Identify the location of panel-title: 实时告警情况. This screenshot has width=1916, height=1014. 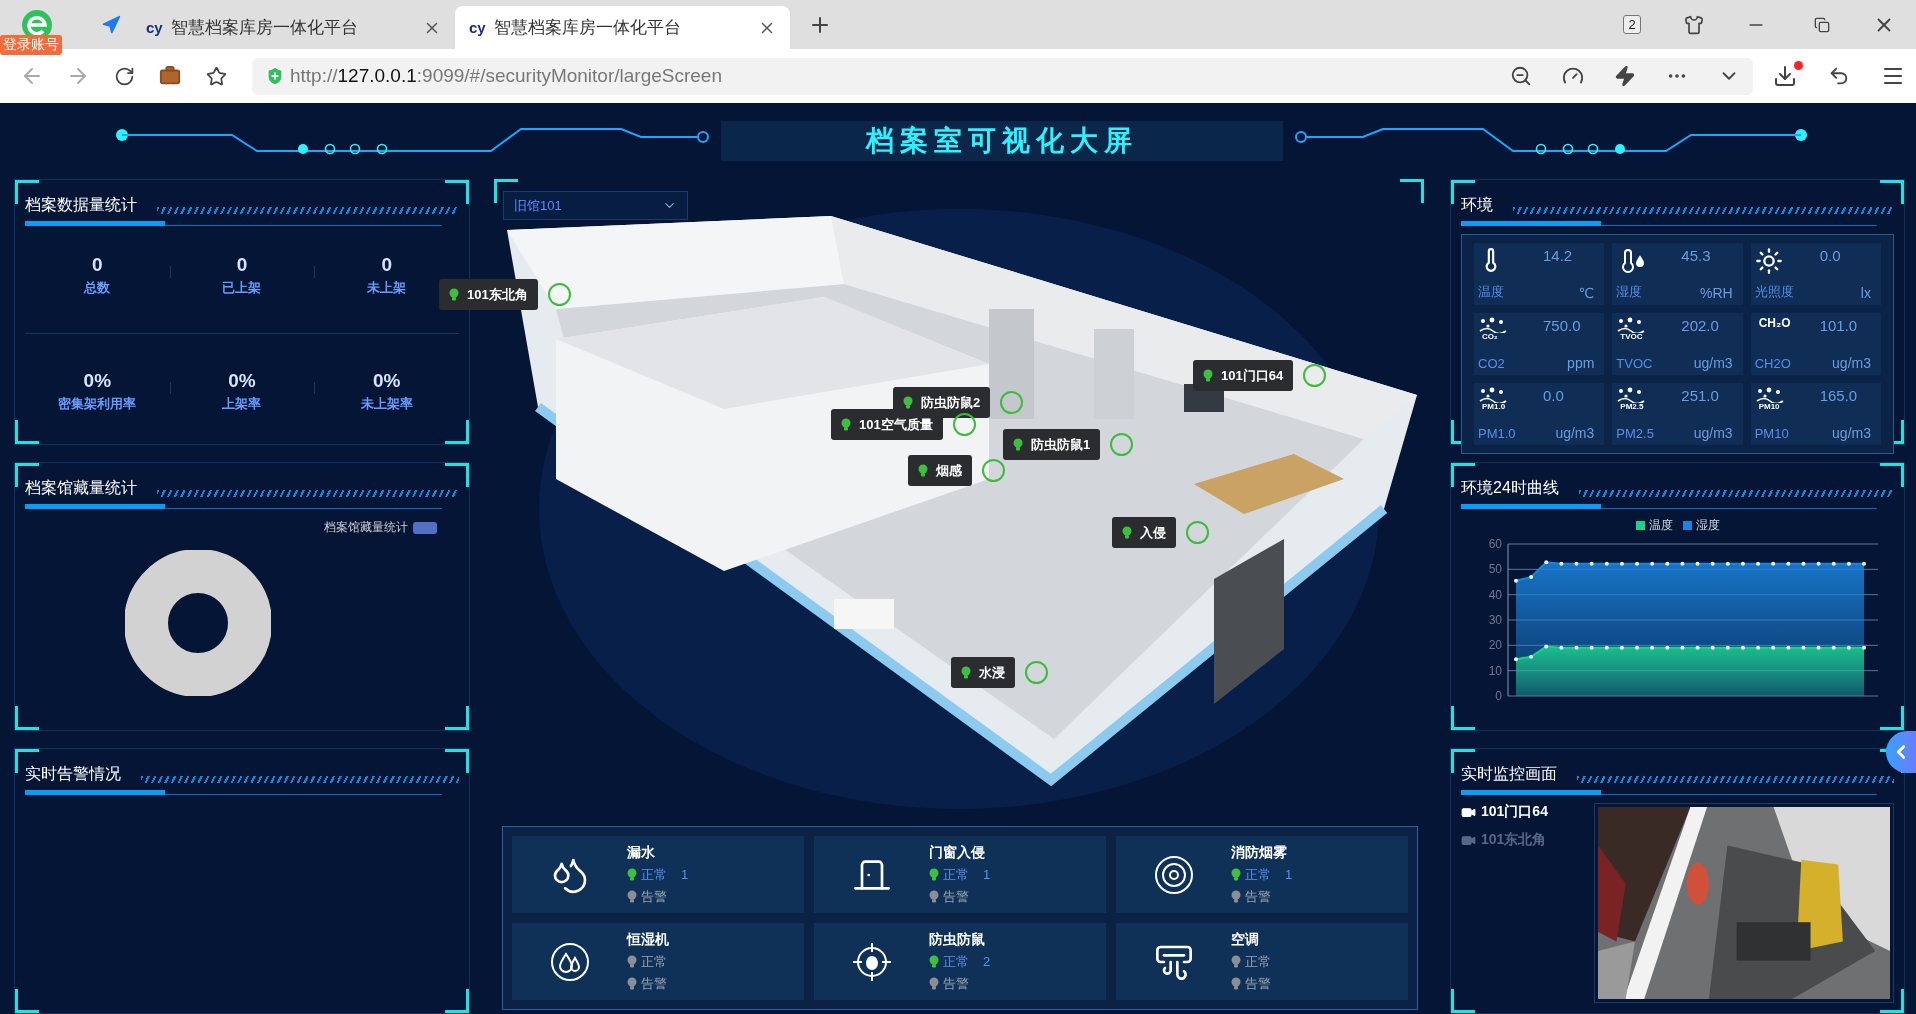
(73, 774).